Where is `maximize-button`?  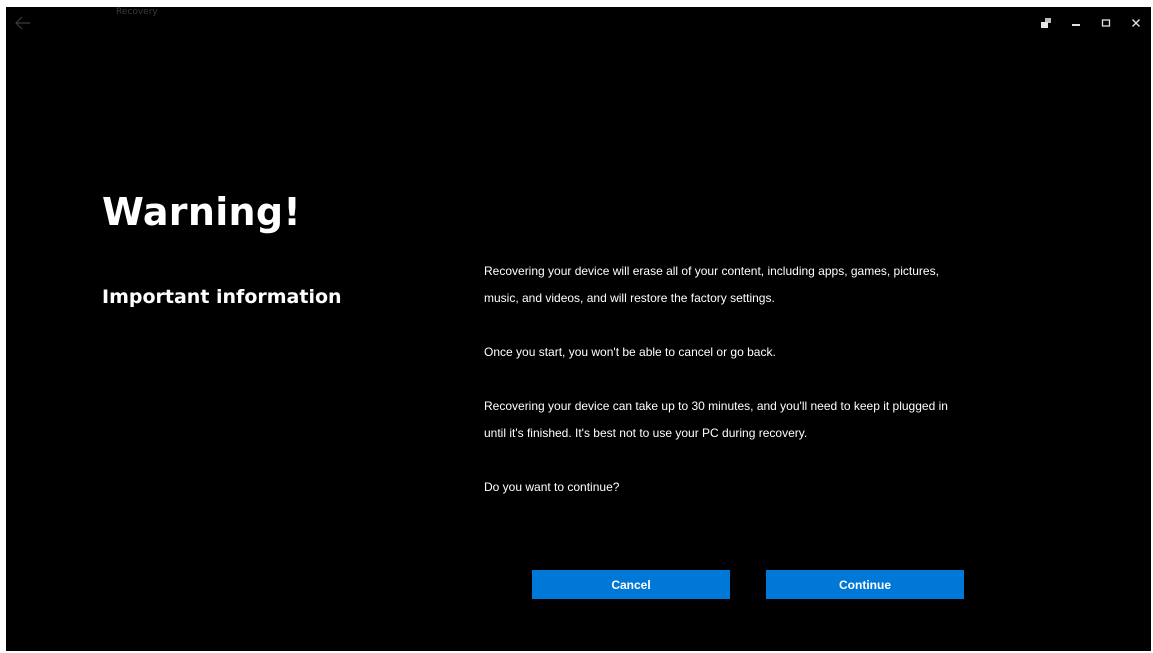
maximize-button is located at coordinates (1106, 23).